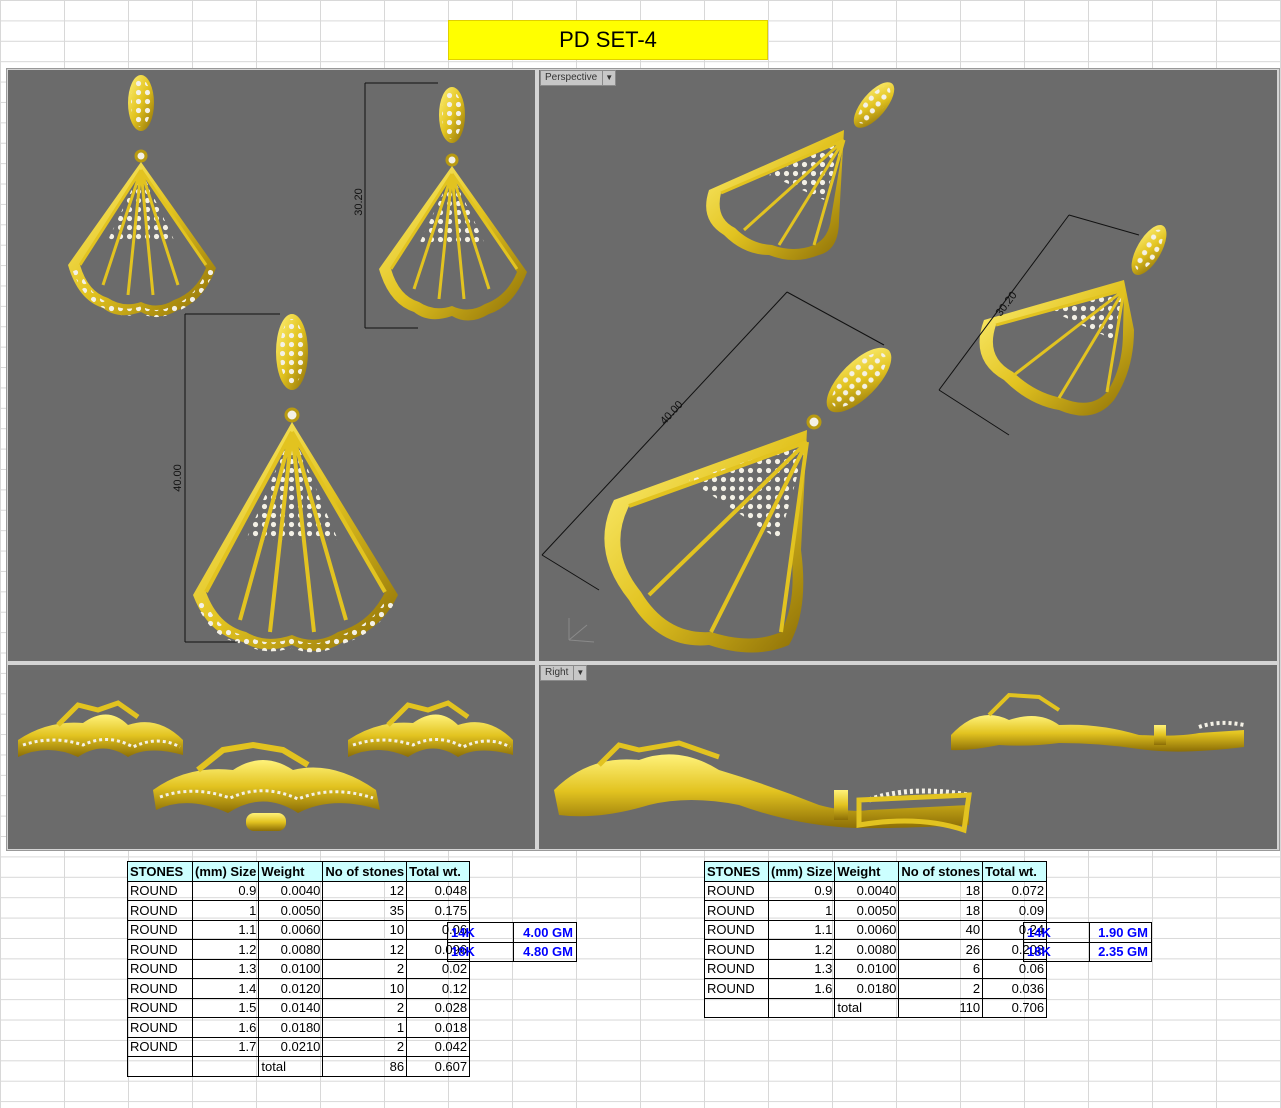 Image resolution: width=1281 pixels, height=1108 pixels. I want to click on table-row: ROUND 1.1 0.0060 40 0.24, so click(876, 929).